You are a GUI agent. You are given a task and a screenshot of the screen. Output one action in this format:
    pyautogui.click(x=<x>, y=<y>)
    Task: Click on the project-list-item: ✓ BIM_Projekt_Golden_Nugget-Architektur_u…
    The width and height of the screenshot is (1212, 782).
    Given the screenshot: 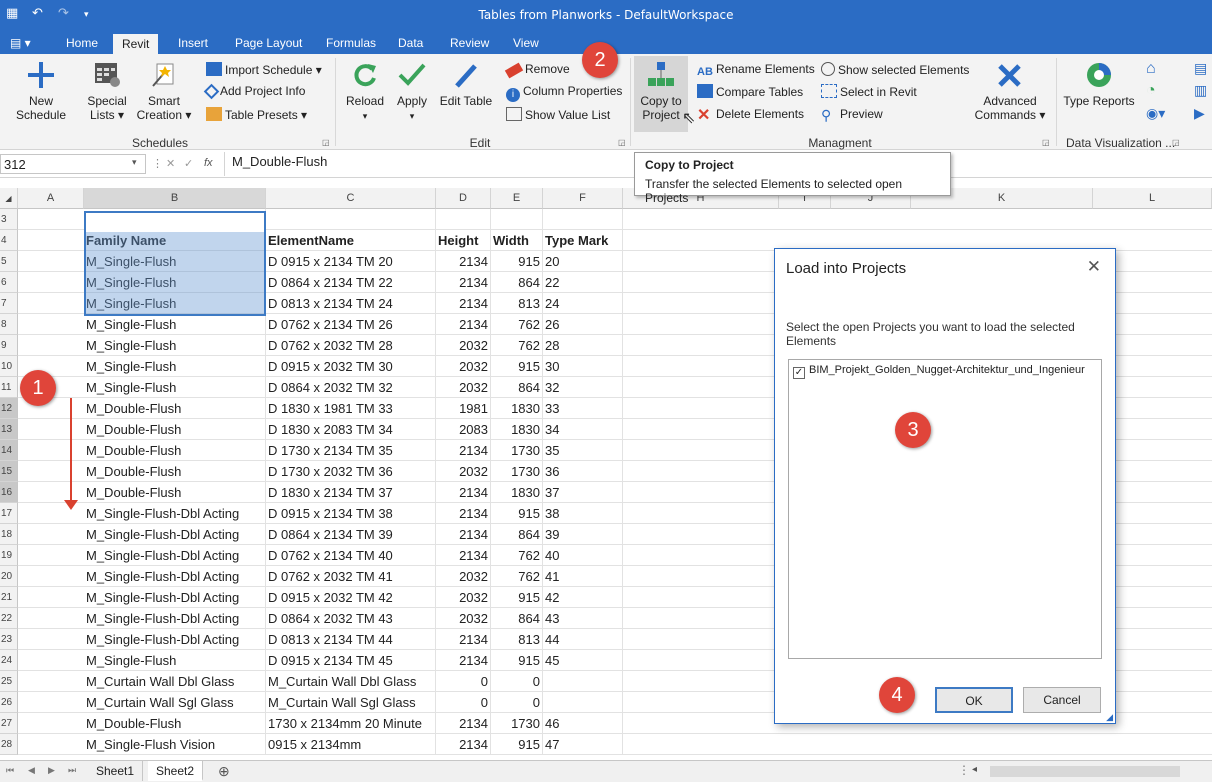 What is the action you would take?
    pyautogui.click(x=939, y=371)
    